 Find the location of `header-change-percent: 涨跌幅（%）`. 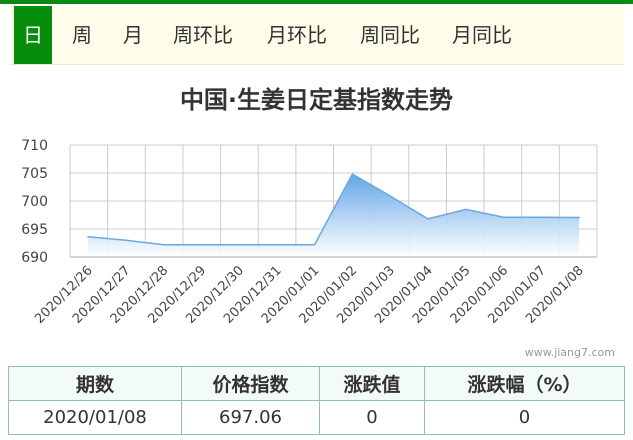

header-change-percent: 涨跌幅（%） is located at coordinates (524, 383).